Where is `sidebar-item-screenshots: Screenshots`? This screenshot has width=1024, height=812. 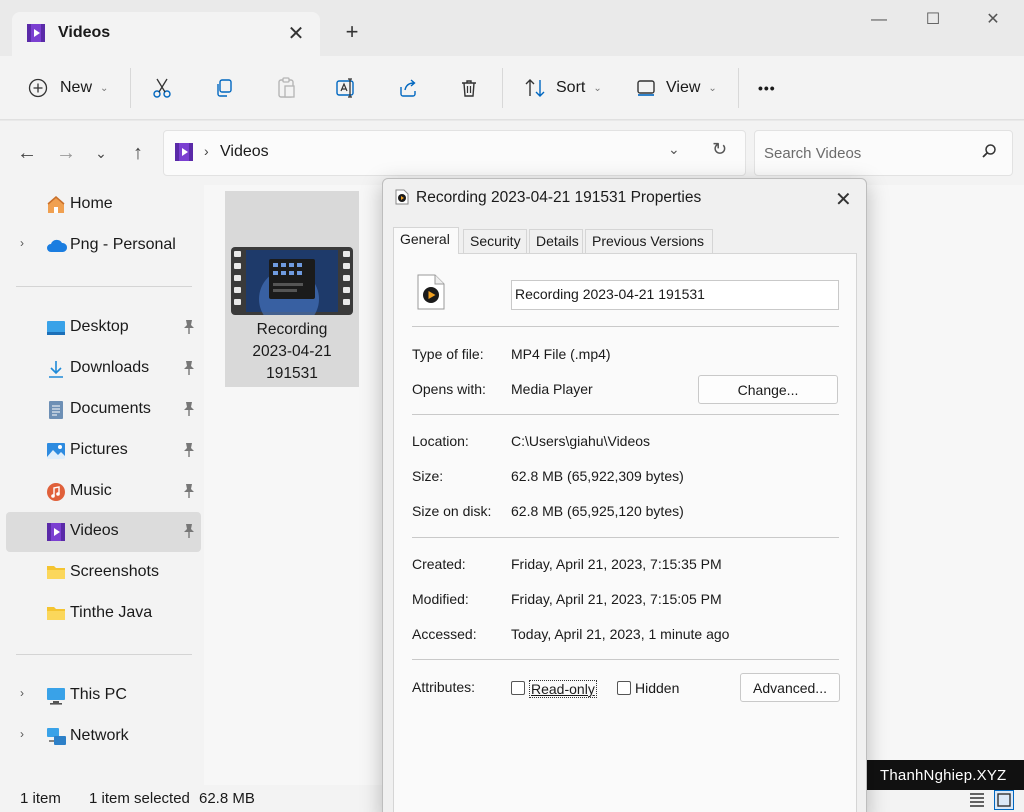 sidebar-item-screenshots: Screenshots is located at coordinates (103, 573).